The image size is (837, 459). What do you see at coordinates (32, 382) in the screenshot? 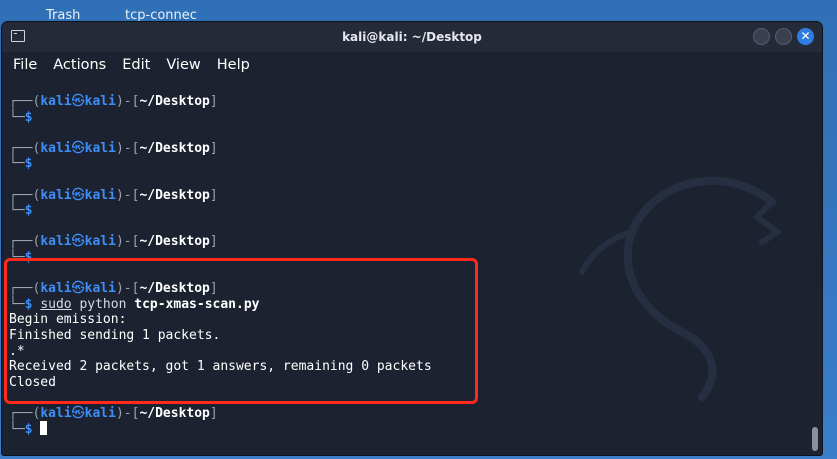
I see `output-line: Closed` at bounding box center [32, 382].